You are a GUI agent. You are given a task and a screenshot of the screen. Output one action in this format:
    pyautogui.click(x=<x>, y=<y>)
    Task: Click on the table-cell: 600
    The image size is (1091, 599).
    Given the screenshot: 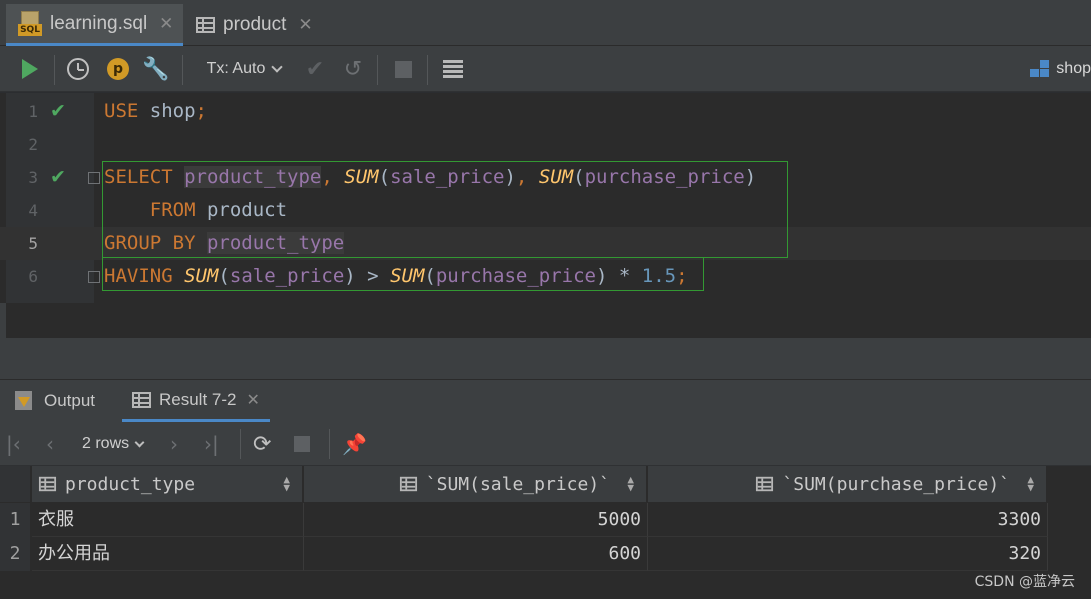 What is the action you would take?
    pyautogui.click(x=476, y=554)
    